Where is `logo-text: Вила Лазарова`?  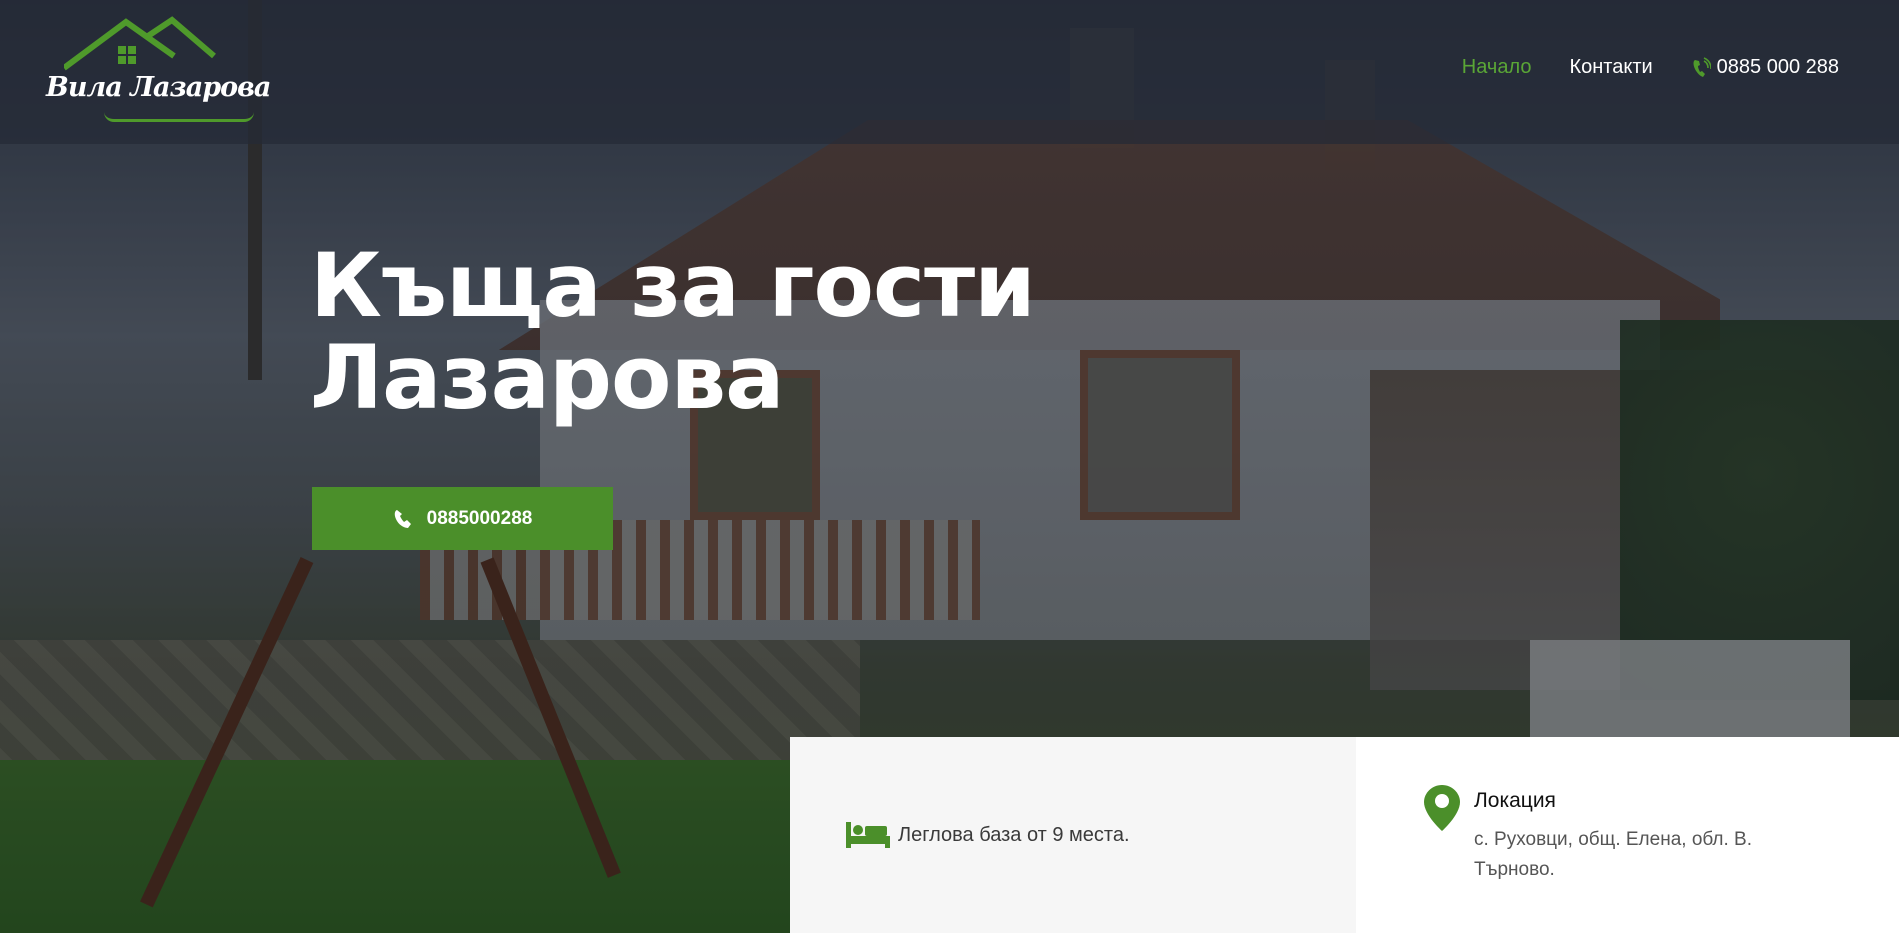 logo-text: Вила Лазарова is located at coordinates (158, 87).